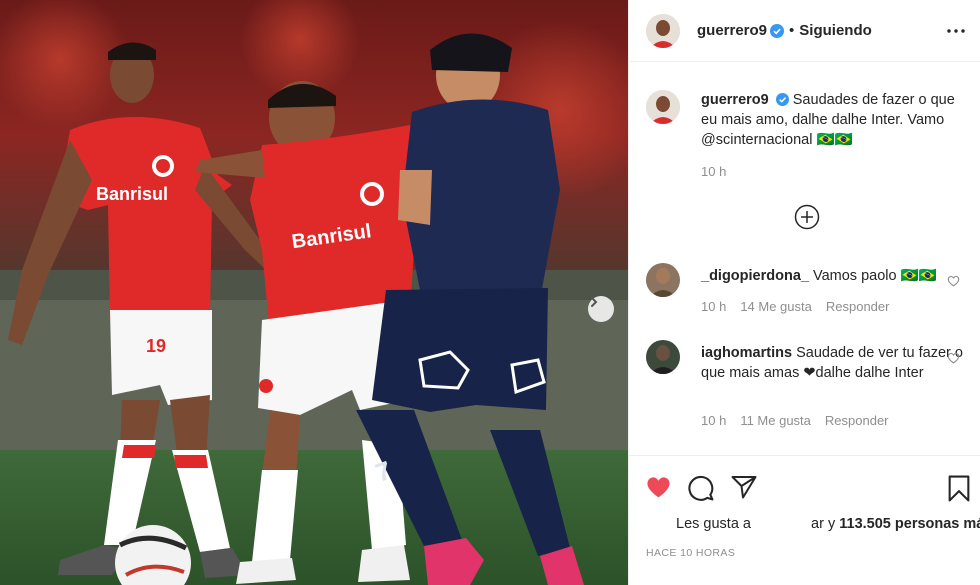  I want to click on likes-prefix: Les gusta a, so click(713, 524).